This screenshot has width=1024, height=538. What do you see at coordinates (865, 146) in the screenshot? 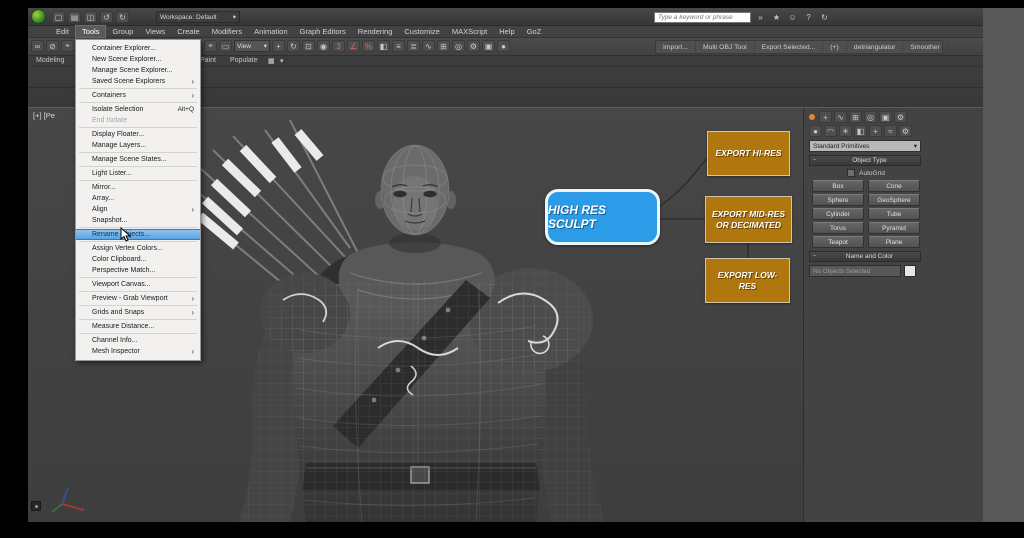
I see `primitive-category-dropdown: Standard Primitives ▾` at bounding box center [865, 146].